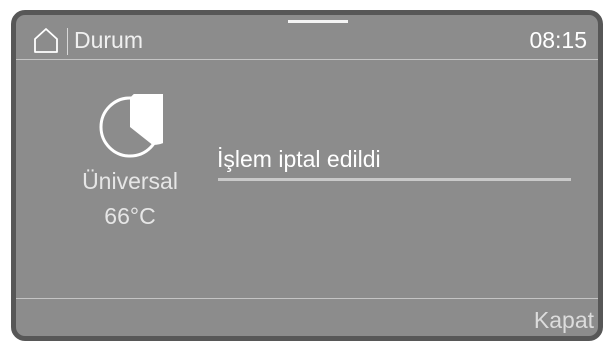  Describe the element at coordinates (394, 179) in the screenshot. I see `status-underline` at that location.